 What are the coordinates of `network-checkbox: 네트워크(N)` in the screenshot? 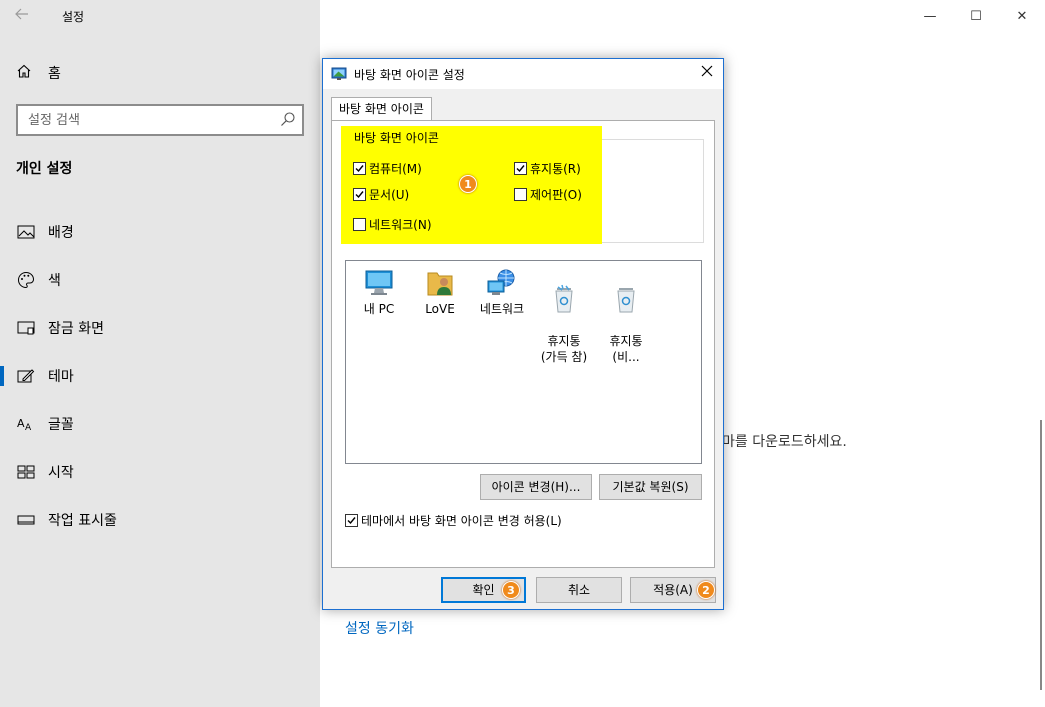 It's located at (392, 224).